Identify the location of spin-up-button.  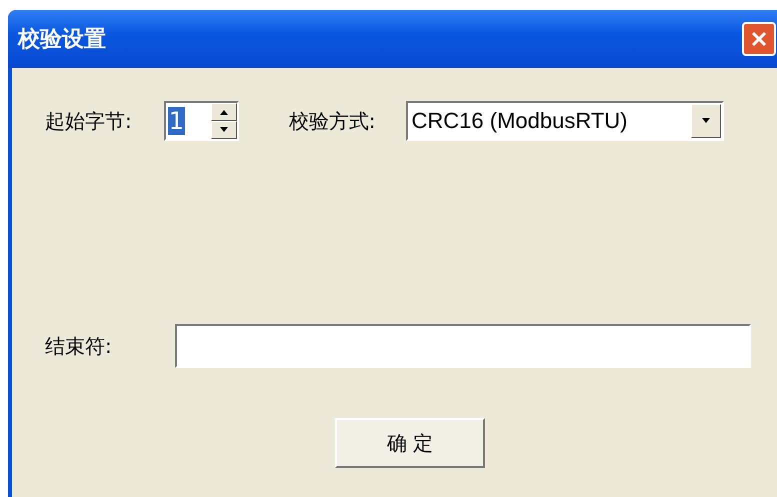
(223, 112).